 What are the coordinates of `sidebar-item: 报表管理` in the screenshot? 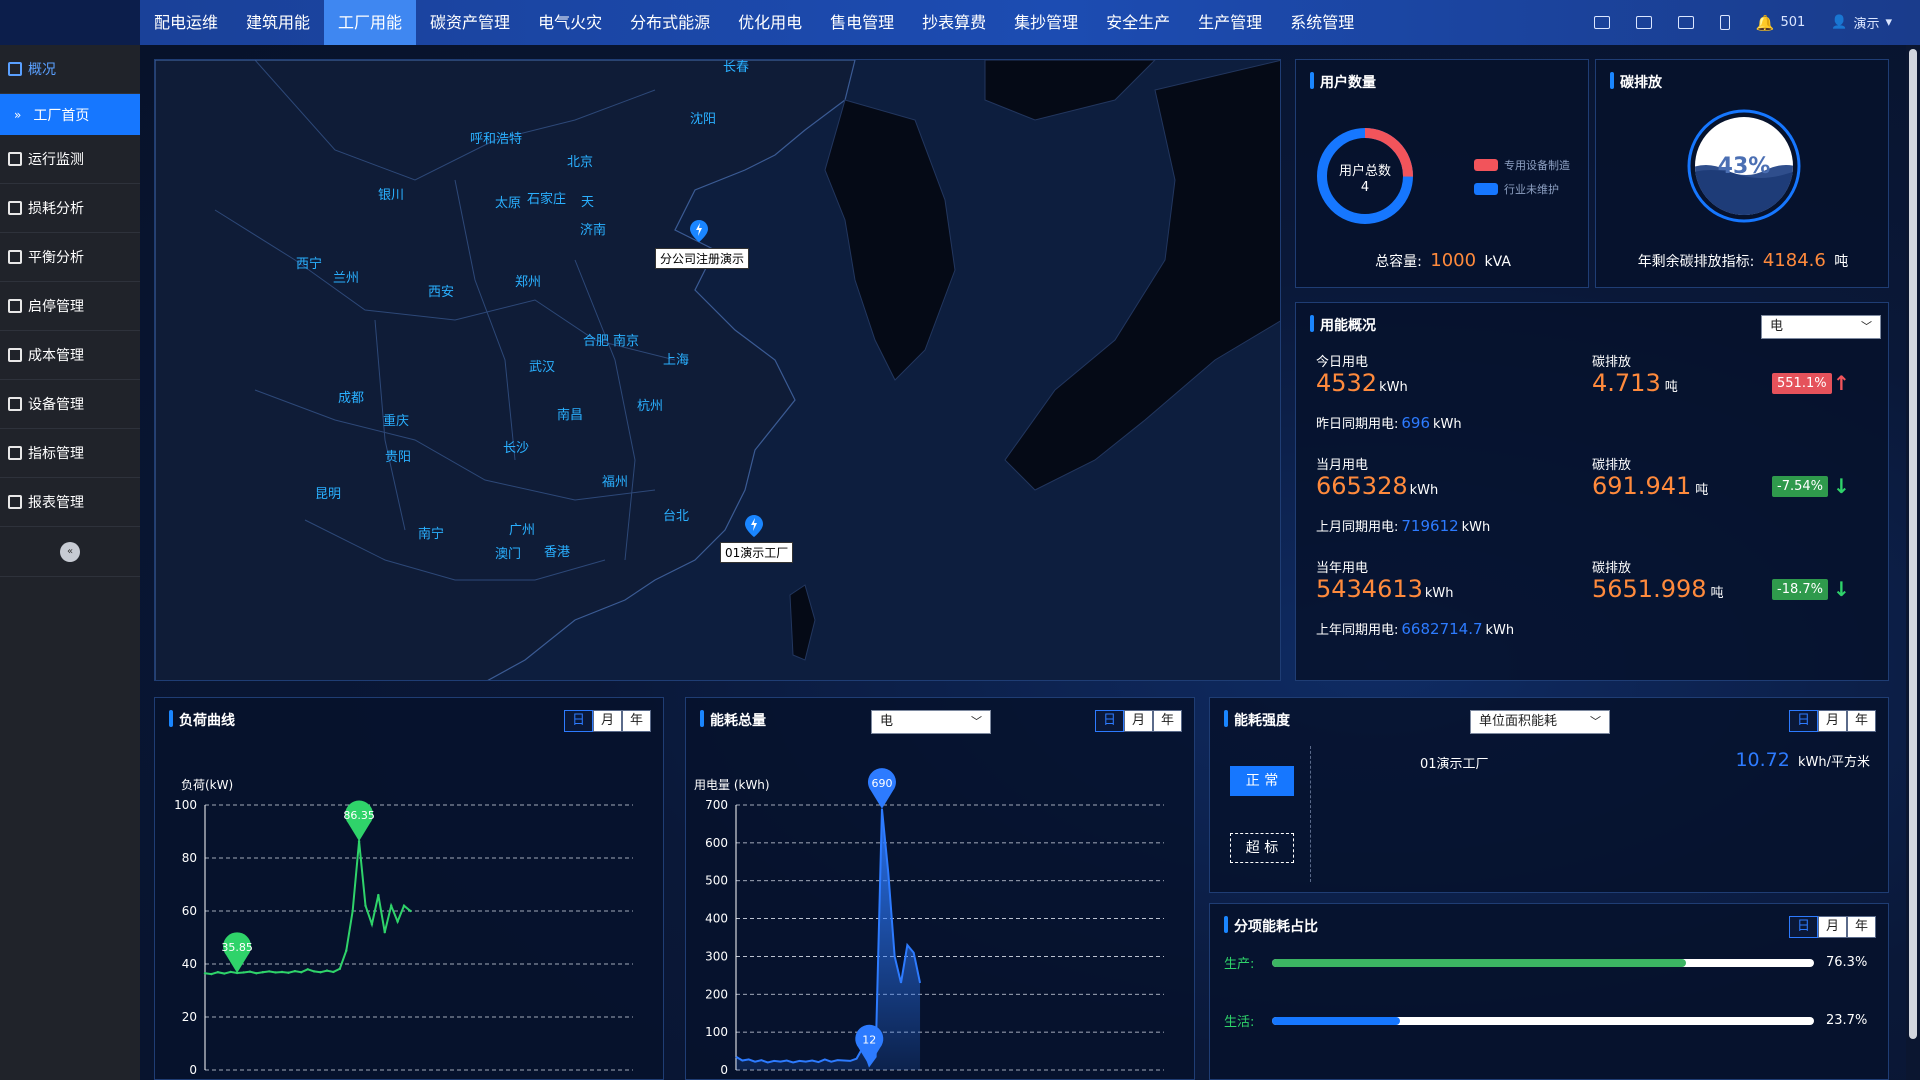 It's located at (70, 502).